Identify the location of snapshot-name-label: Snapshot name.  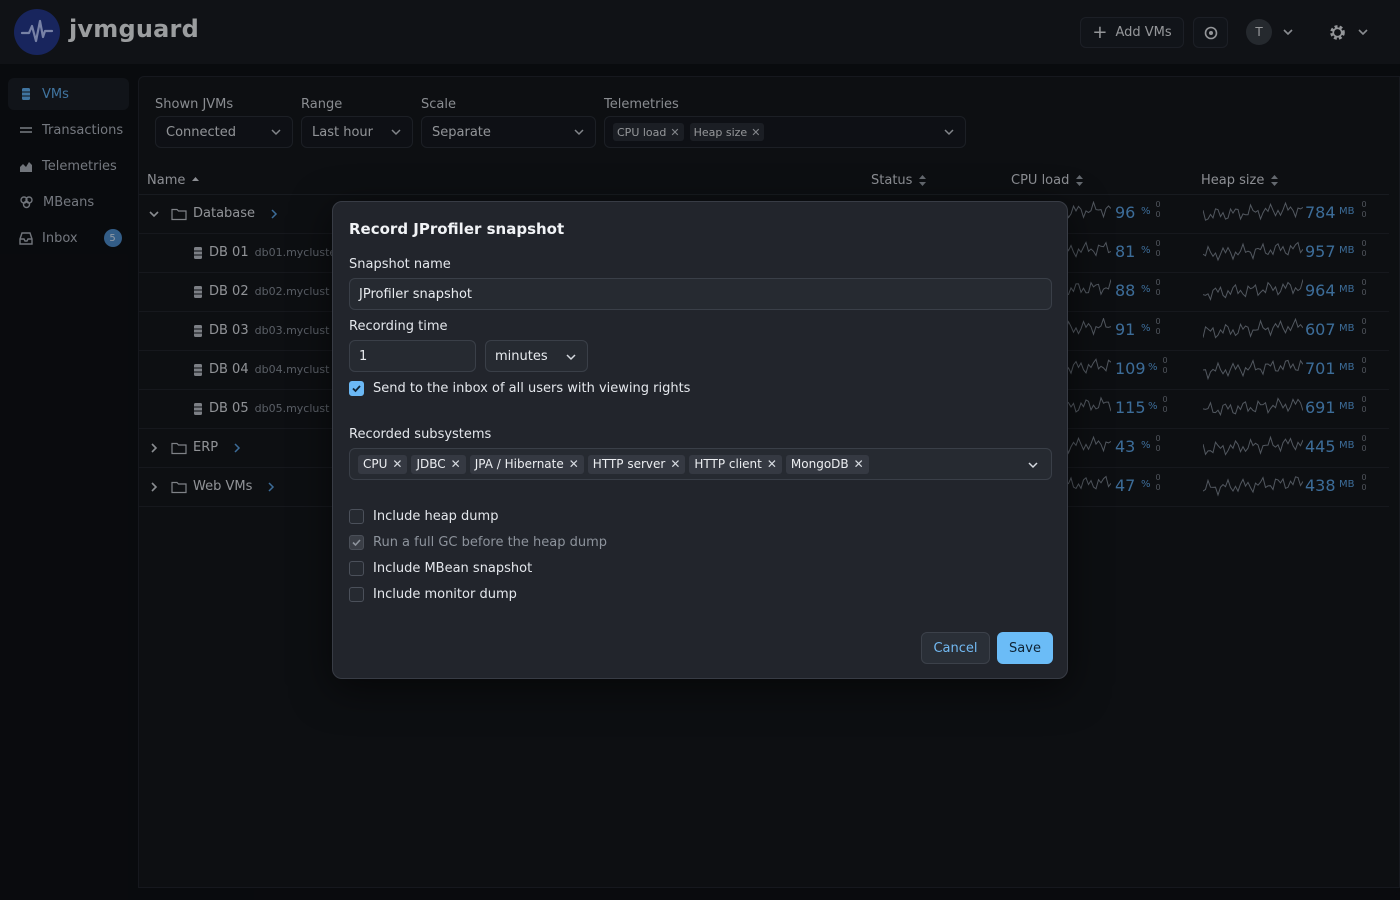
(400, 264).